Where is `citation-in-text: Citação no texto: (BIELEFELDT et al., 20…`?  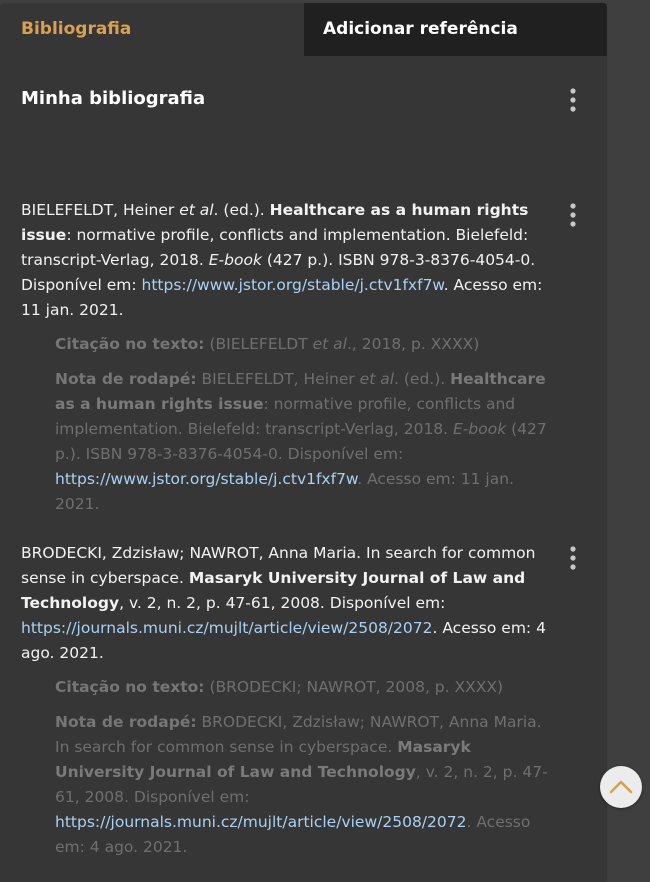 citation-in-text: Citação no texto: (BIELEFELDT et al., 20… is located at coordinates (305, 344).